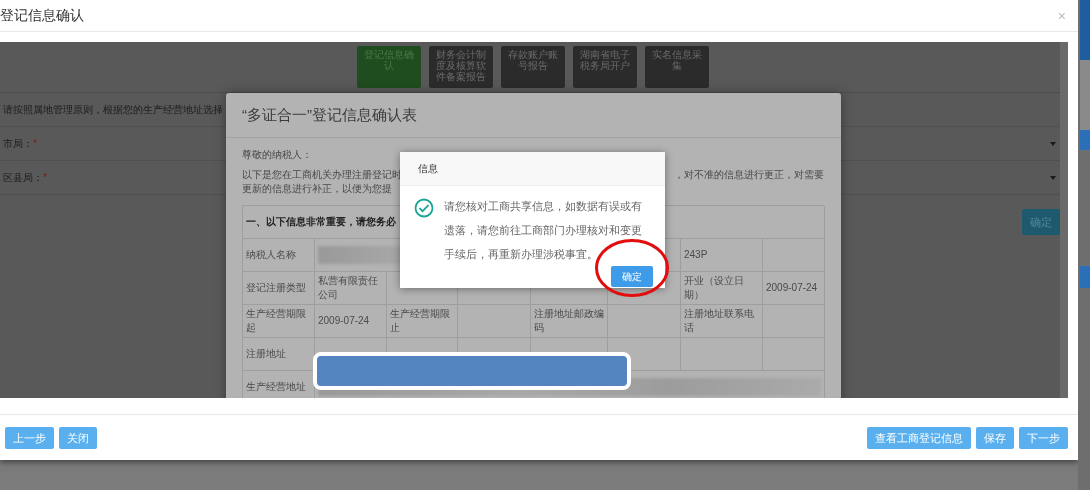 Image resolution: width=1090 pixels, height=490 pixels. Describe the element at coordinates (428, 168) in the screenshot. I see `dialog-title: 信息` at that location.